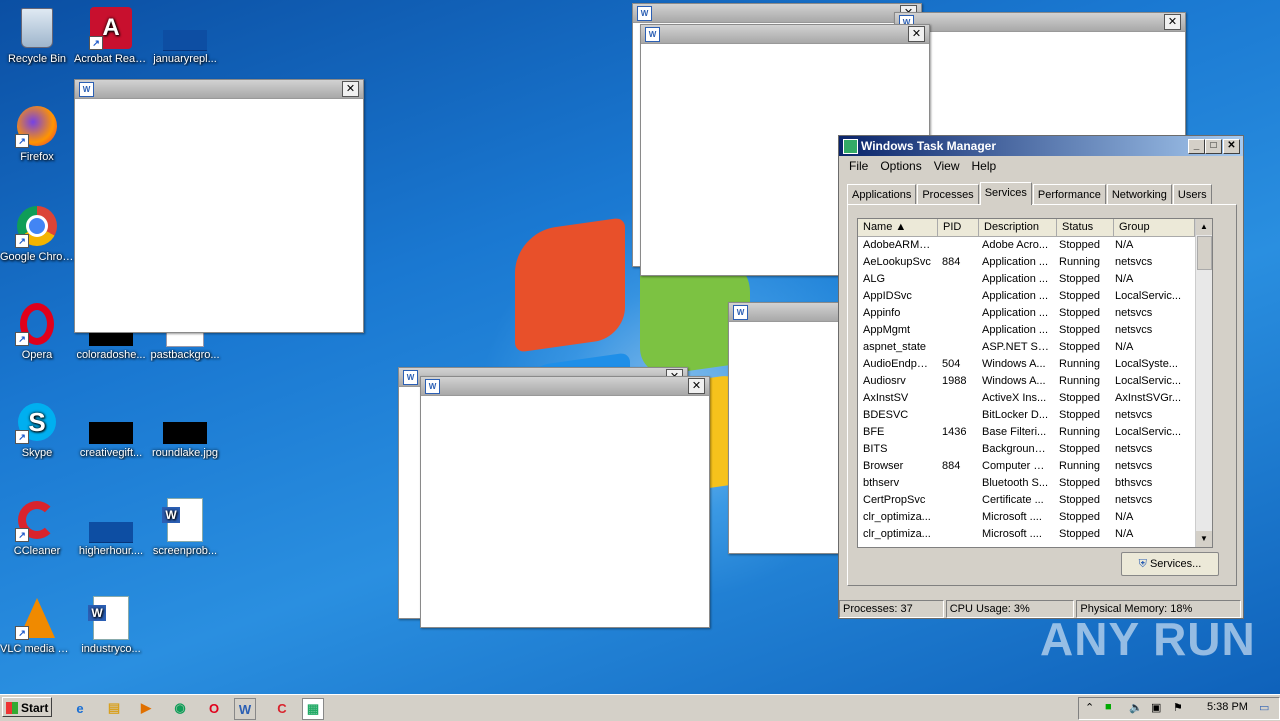  What do you see at coordinates (80, 708) in the screenshot?
I see `ie-icon: e` at bounding box center [80, 708].